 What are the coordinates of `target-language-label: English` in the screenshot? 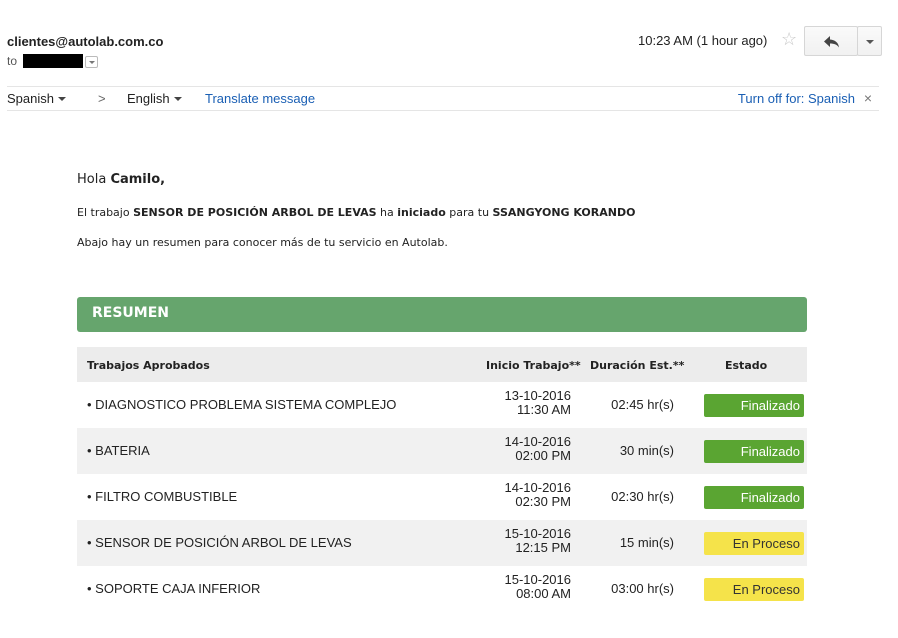 It's located at (148, 98).